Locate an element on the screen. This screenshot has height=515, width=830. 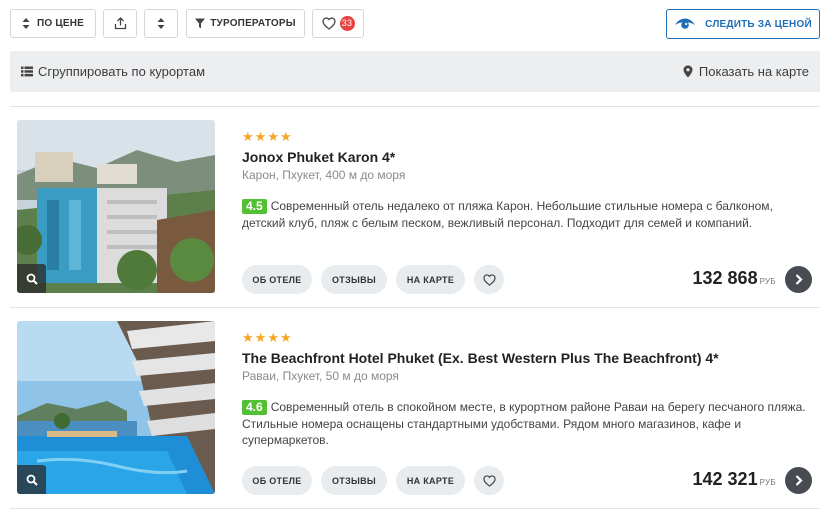
price-value: 142 321 is located at coordinates (725, 479).